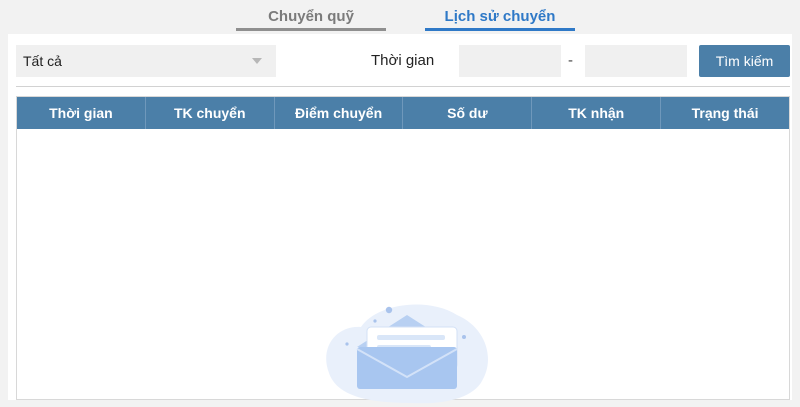 This screenshot has width=800, height=407. What do you see at coordinates (403, 86) in the screenshot?
I see `filter-divider` at bounding box center [403, 86].